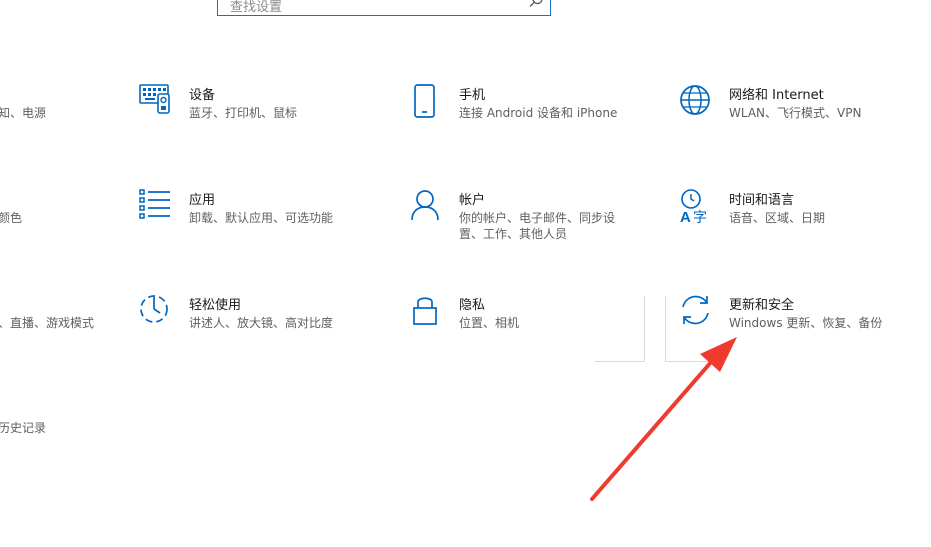  What do you see at coordinates (489, 323) in the screenshot?
I see `tile-desc: 位置、相机` at bounding box center [489, 323].